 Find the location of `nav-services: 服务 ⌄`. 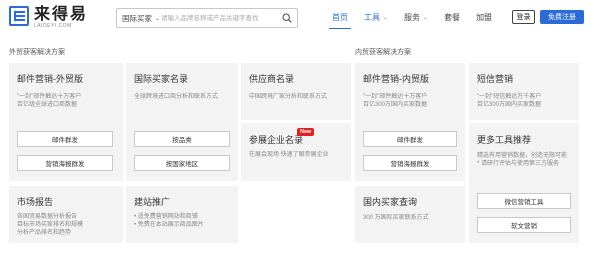

nav-services: 服务 ⌄ is located at coordinates (416, 17).